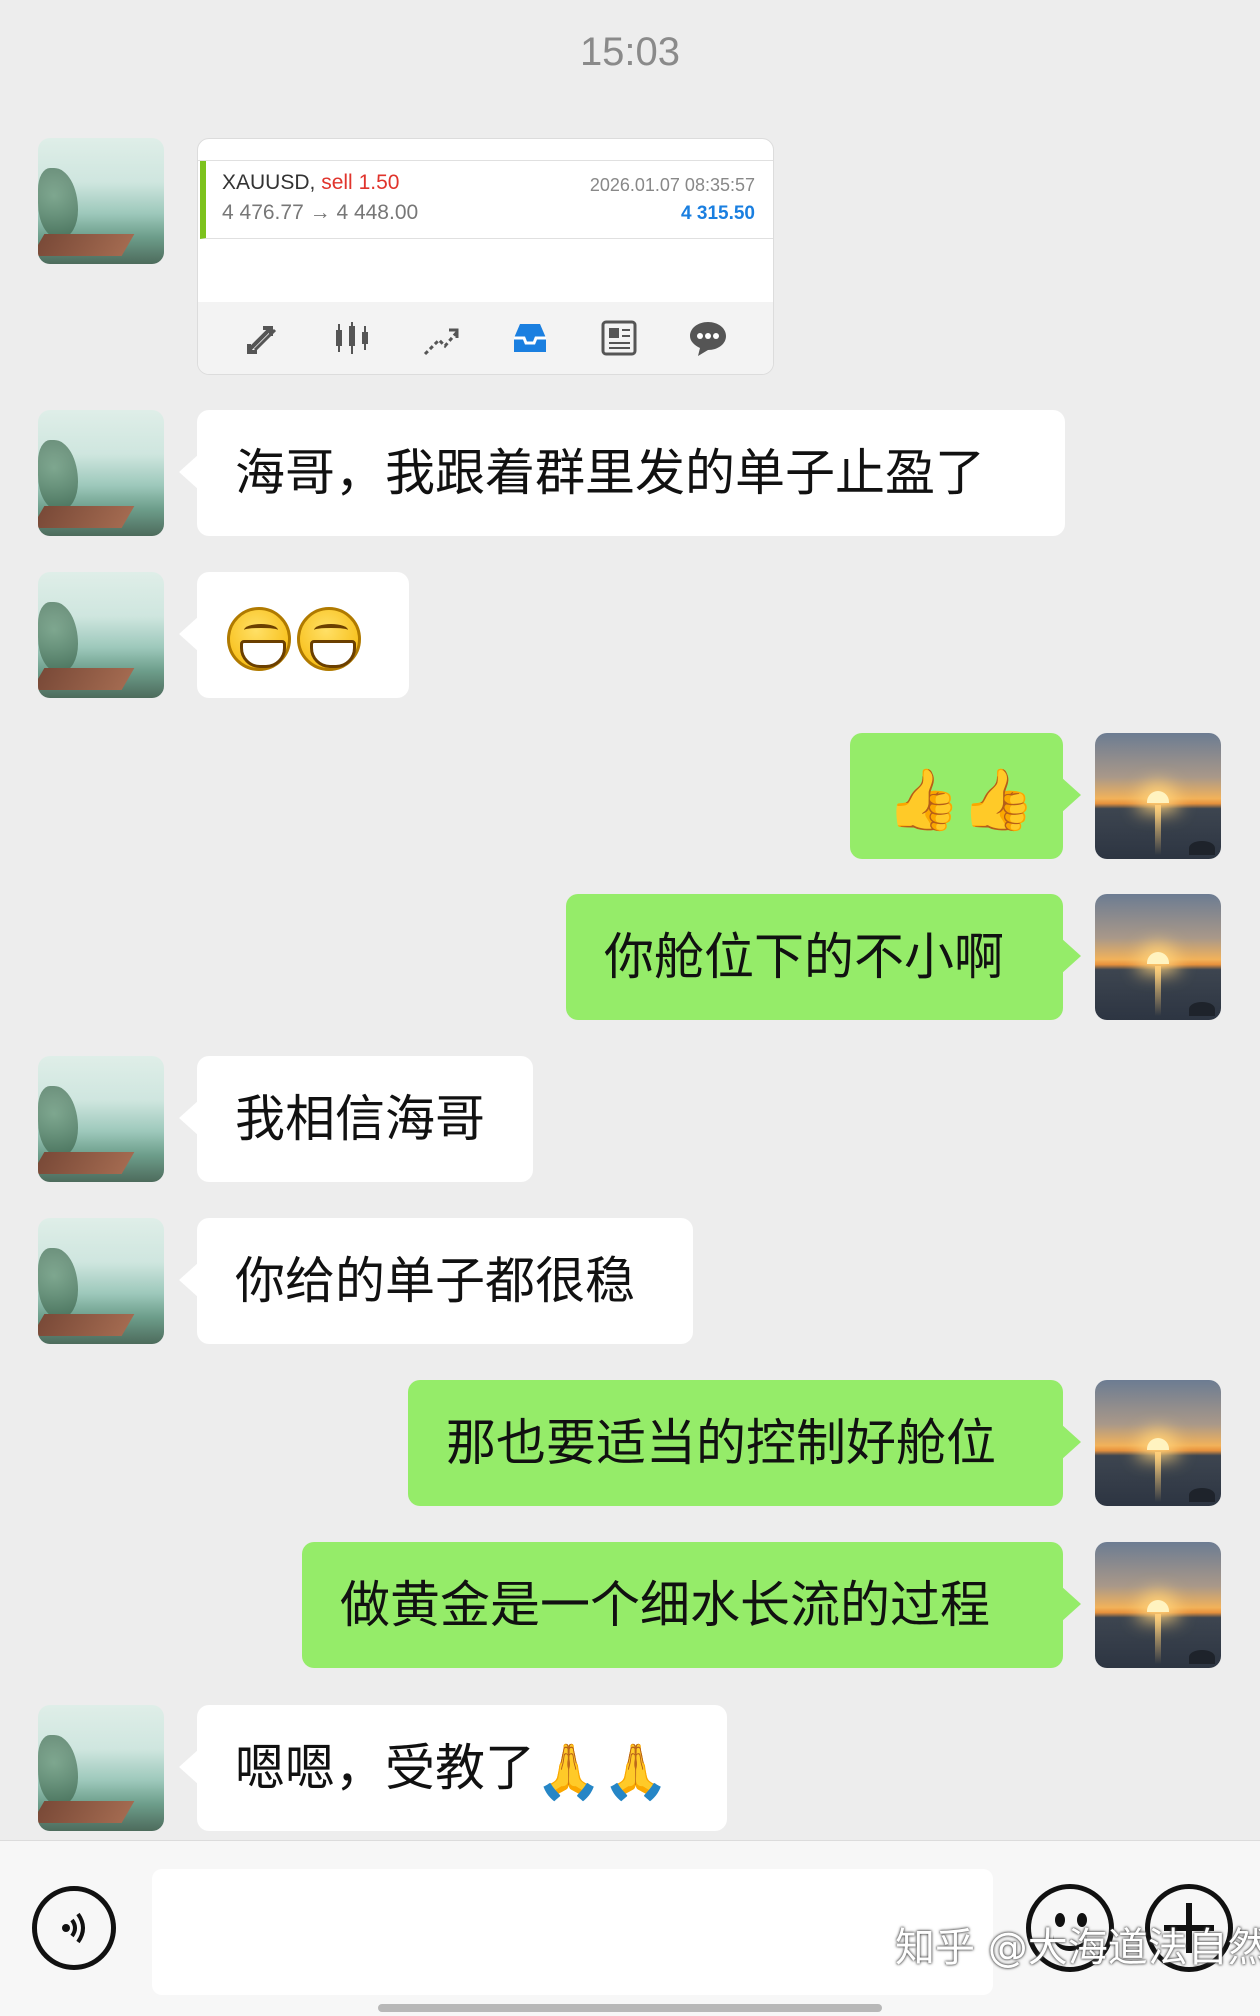 This screenshot has height=2016, width=1260. What do you see at coordinates (718, 213) in the screenshot?
I see `trade-profit: 4 315.50` at bounding box center [718, 213].